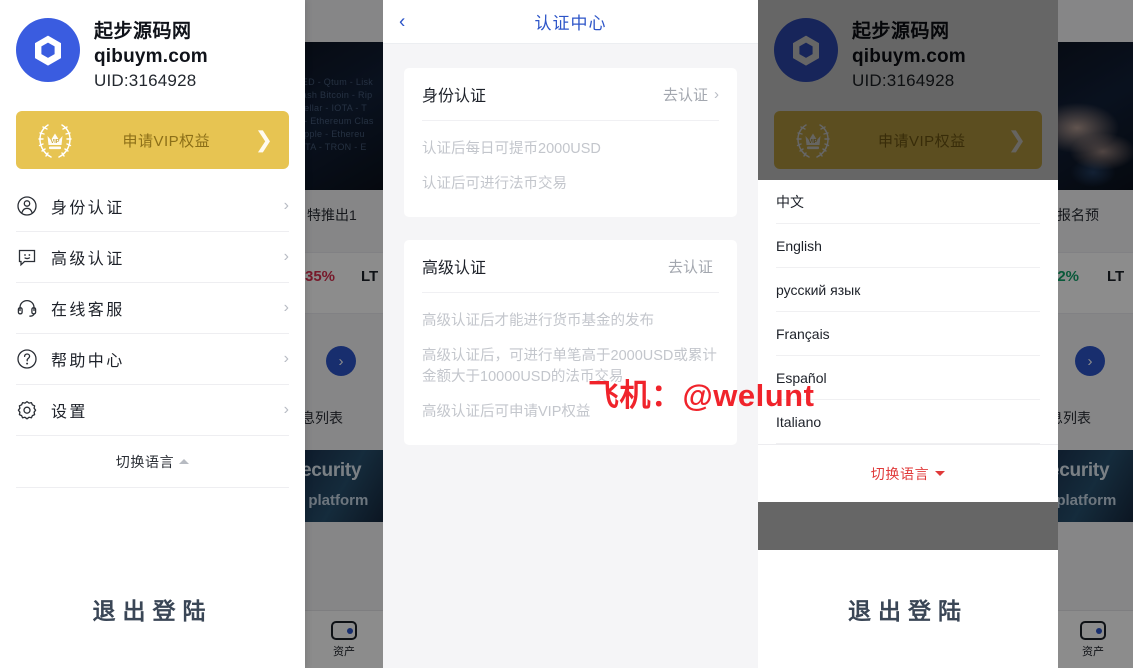 This screenshot has height=668, width=1133. Describe the element at coordinates (152, 410) in the screenshot. I see `sidebar-item-settings: 设置 ›` at that location.